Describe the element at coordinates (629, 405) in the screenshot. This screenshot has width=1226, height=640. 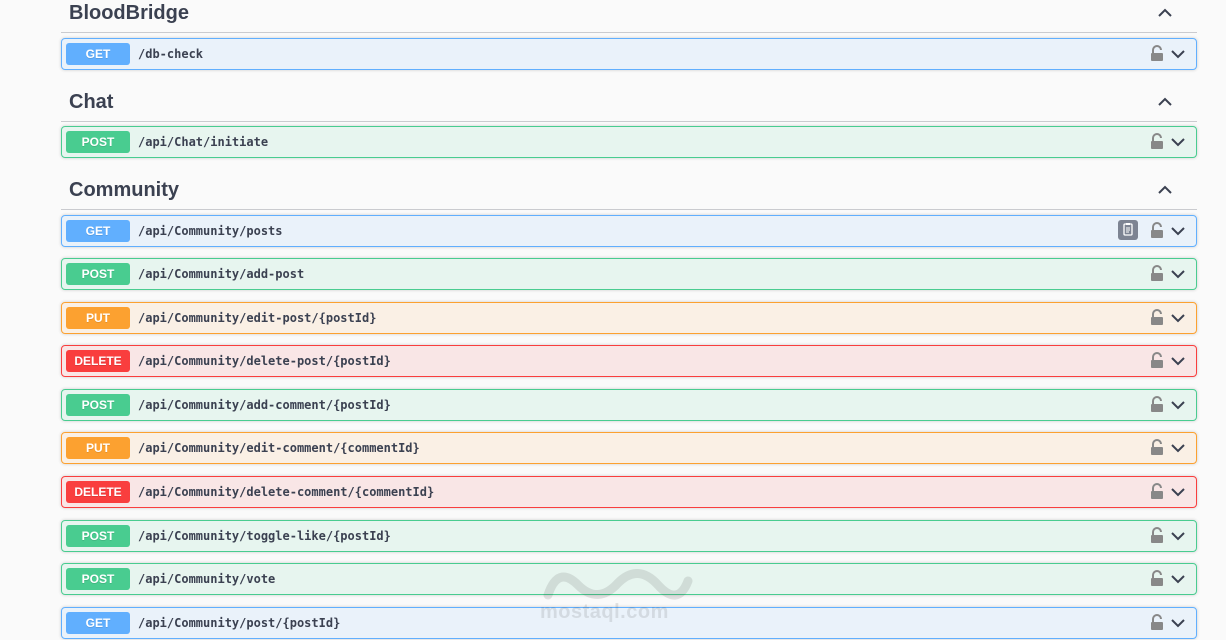
I see `operation-post-community-add-comment: POST /api/Community/add-comment/{postId}` at that location.